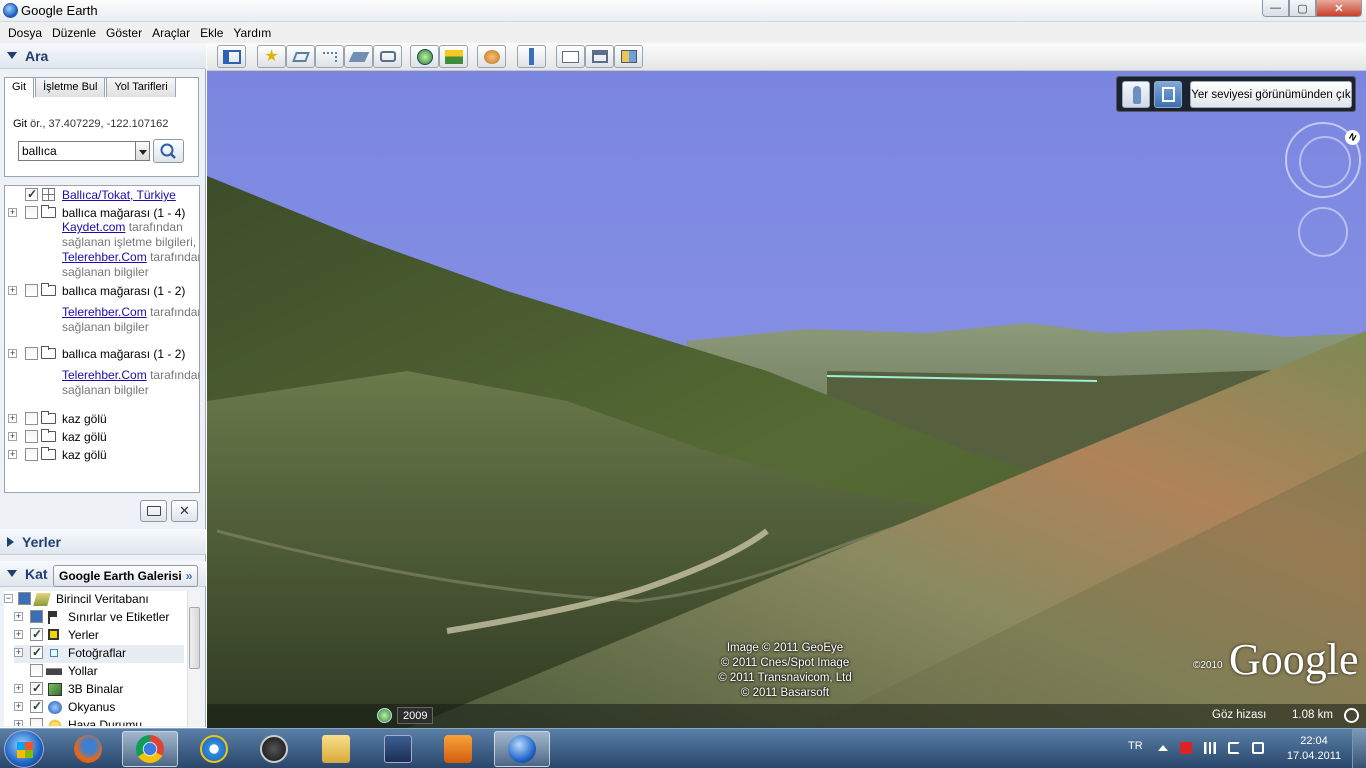 The height and width of the screenshot is (768, 1366). I want to click on switch-planet-button, so click(491, 56).